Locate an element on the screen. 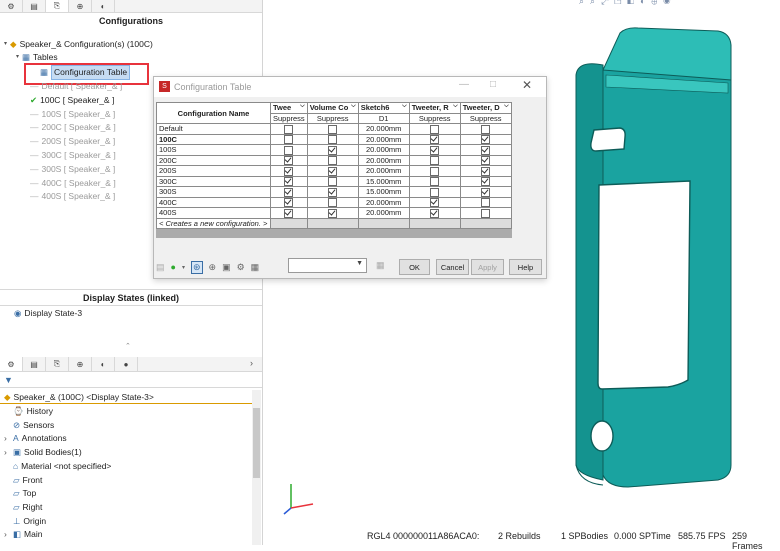  config-name-cell: 300C is located at coordinates (213, 181).